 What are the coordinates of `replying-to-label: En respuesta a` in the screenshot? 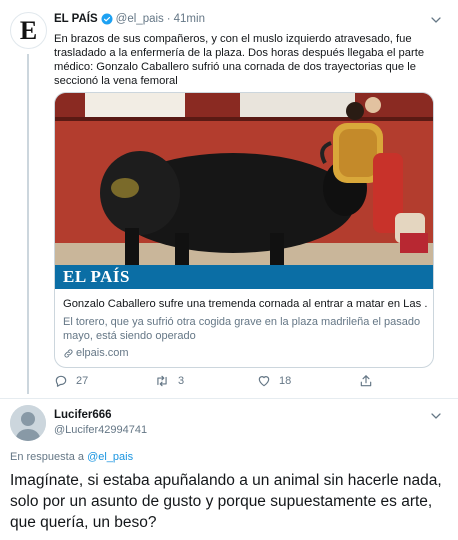 It's located at (47, 457).